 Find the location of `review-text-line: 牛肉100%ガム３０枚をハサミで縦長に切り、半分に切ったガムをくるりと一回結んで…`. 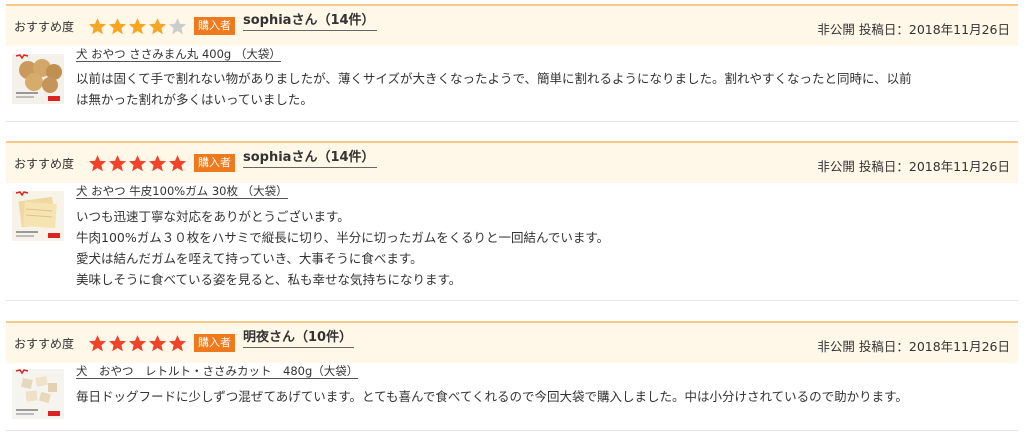

review-text-line: 牛肉100%ガム３０枚をハサミで縦長に切り、半分に切ったガムをくるりと一回結んで… is located at coordinates (343, 237).